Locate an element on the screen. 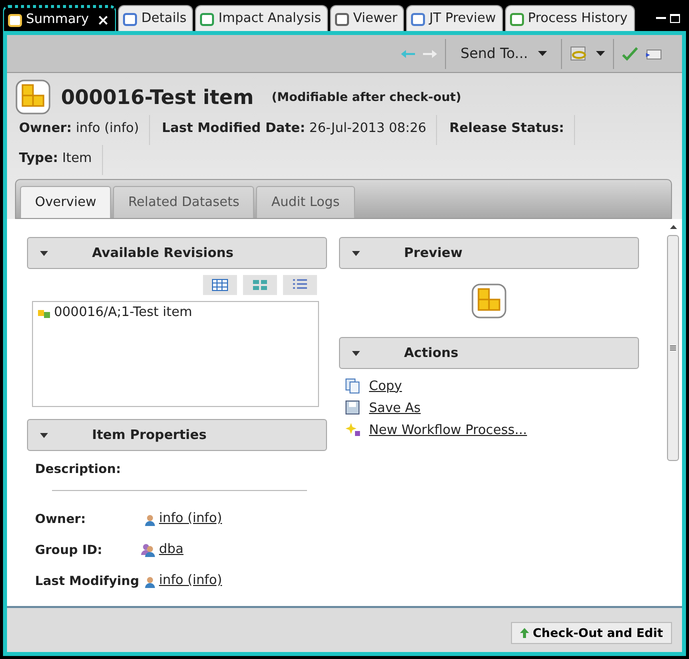  section-header: Item Properties is located at coordinates (177, 435).